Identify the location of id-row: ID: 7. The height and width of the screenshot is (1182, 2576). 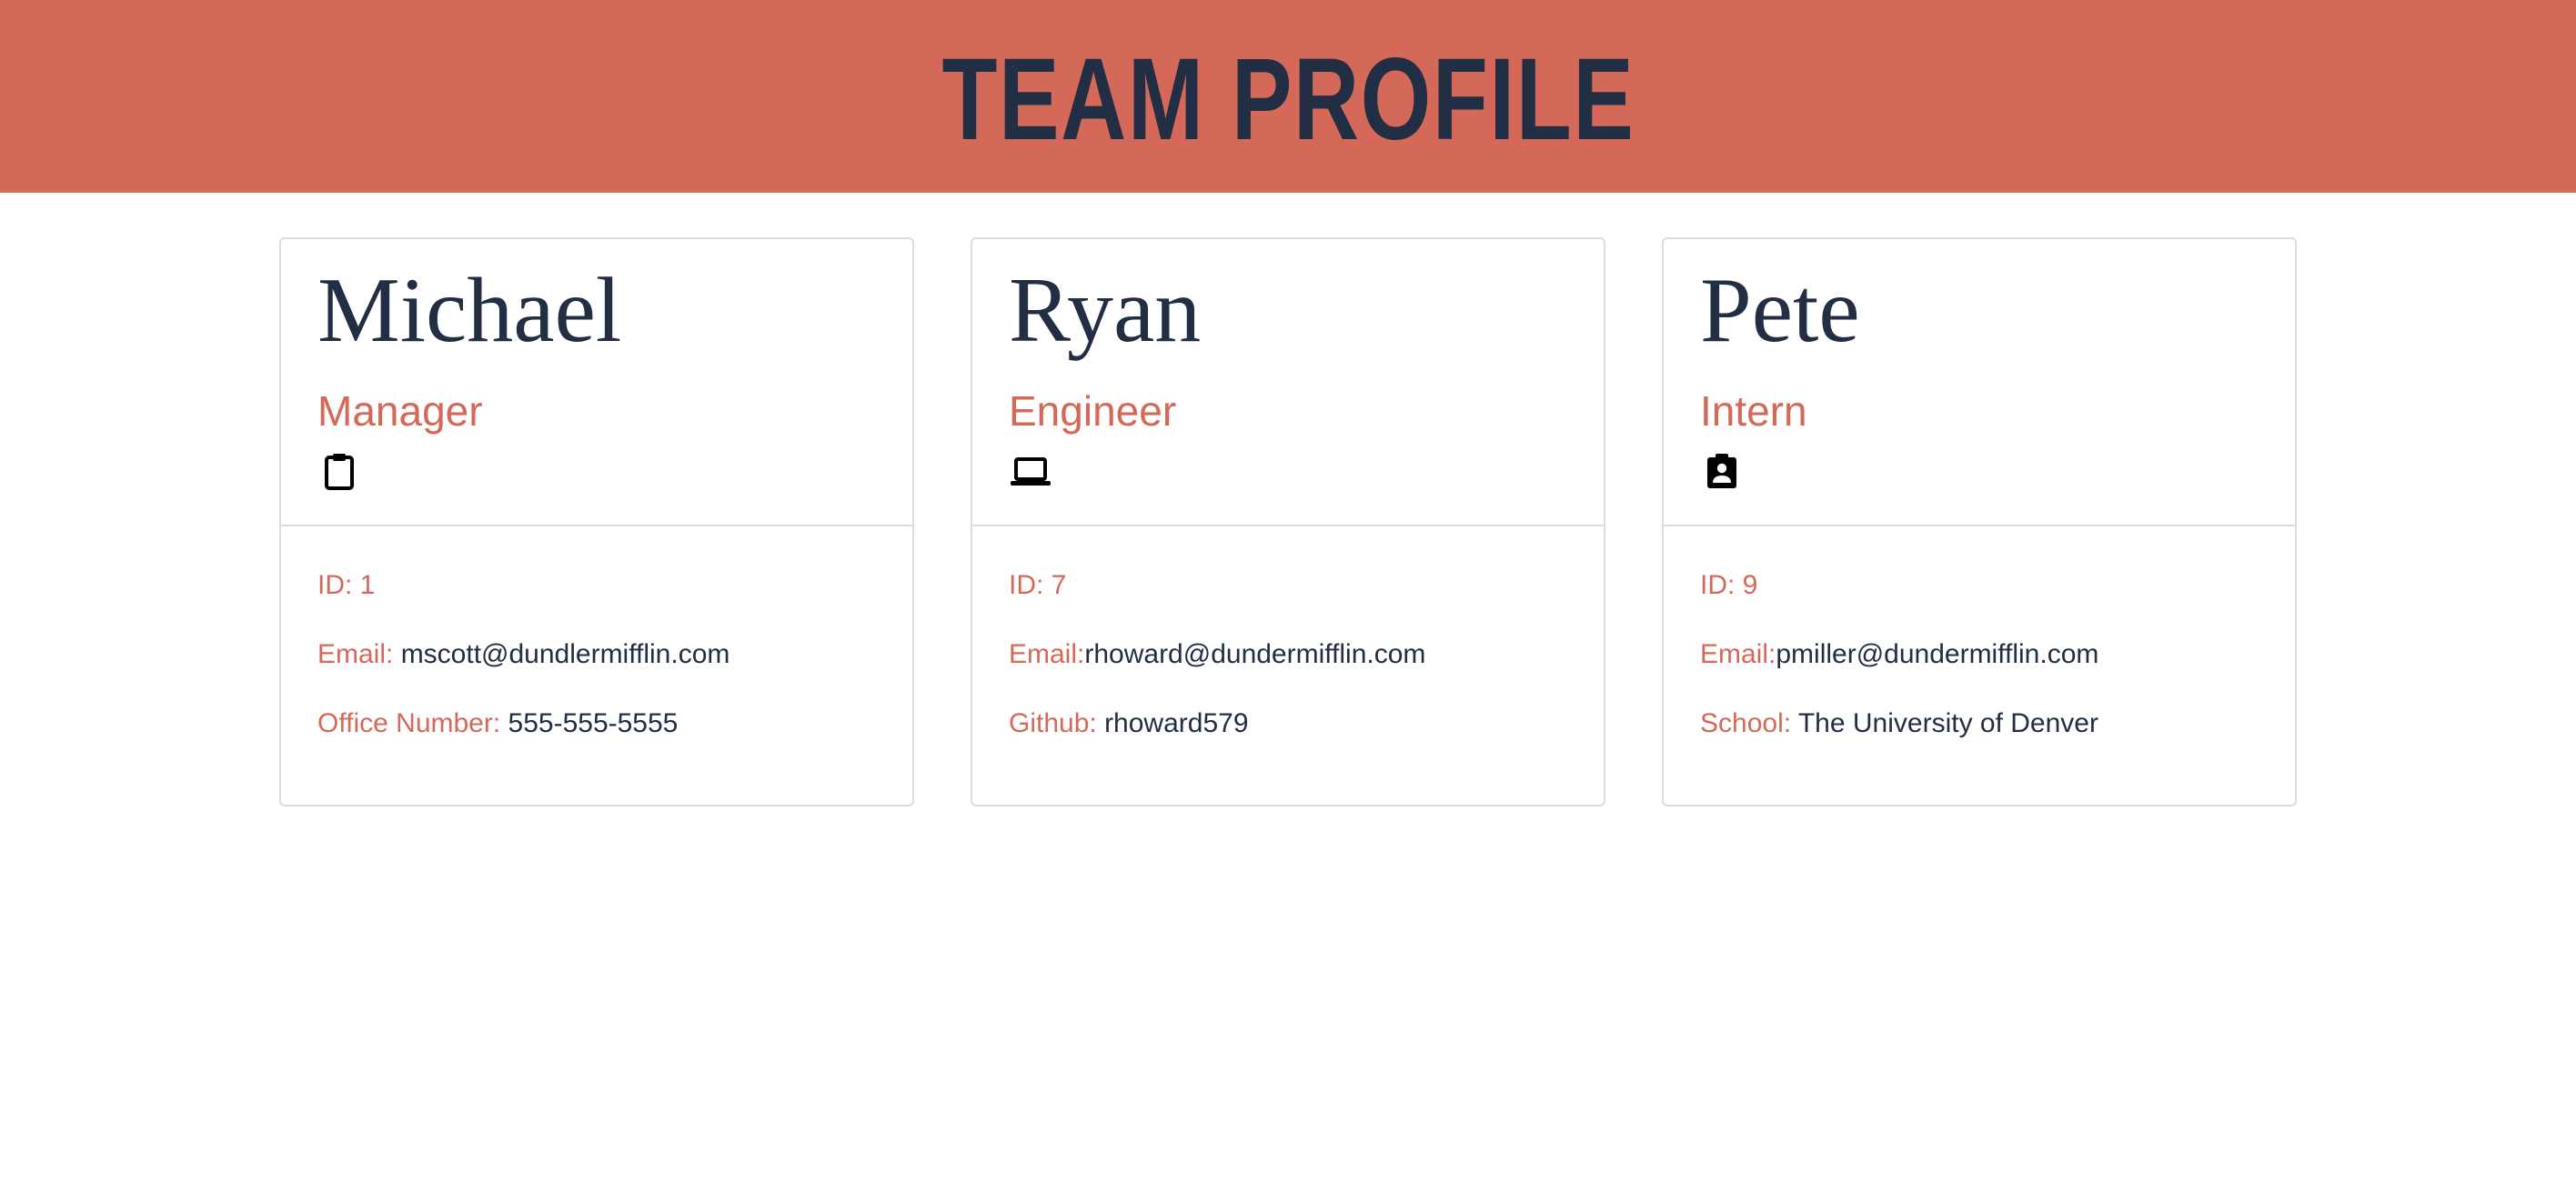
(1037, 585).